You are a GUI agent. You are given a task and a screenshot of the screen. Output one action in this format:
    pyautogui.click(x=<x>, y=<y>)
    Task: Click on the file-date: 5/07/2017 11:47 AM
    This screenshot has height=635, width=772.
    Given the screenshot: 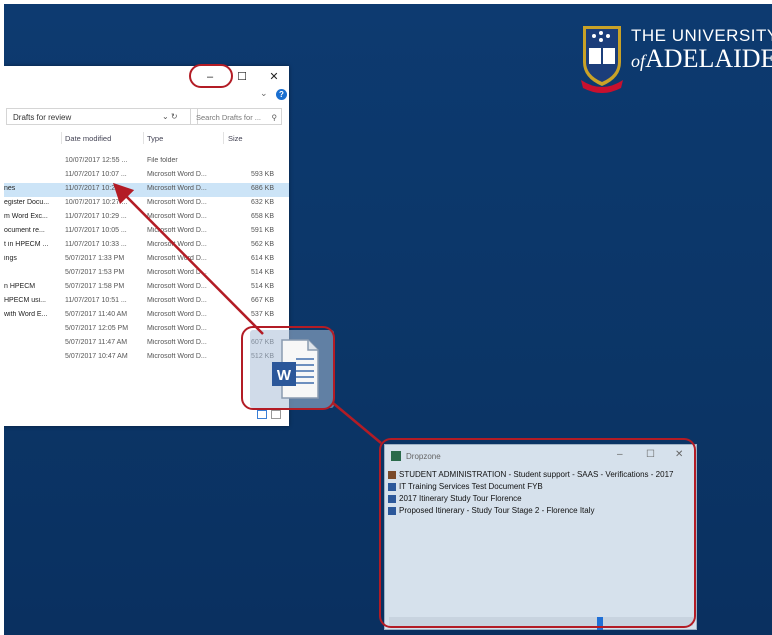 What is the action you would take?
    pyautogui.click(x=96, y=342)
    